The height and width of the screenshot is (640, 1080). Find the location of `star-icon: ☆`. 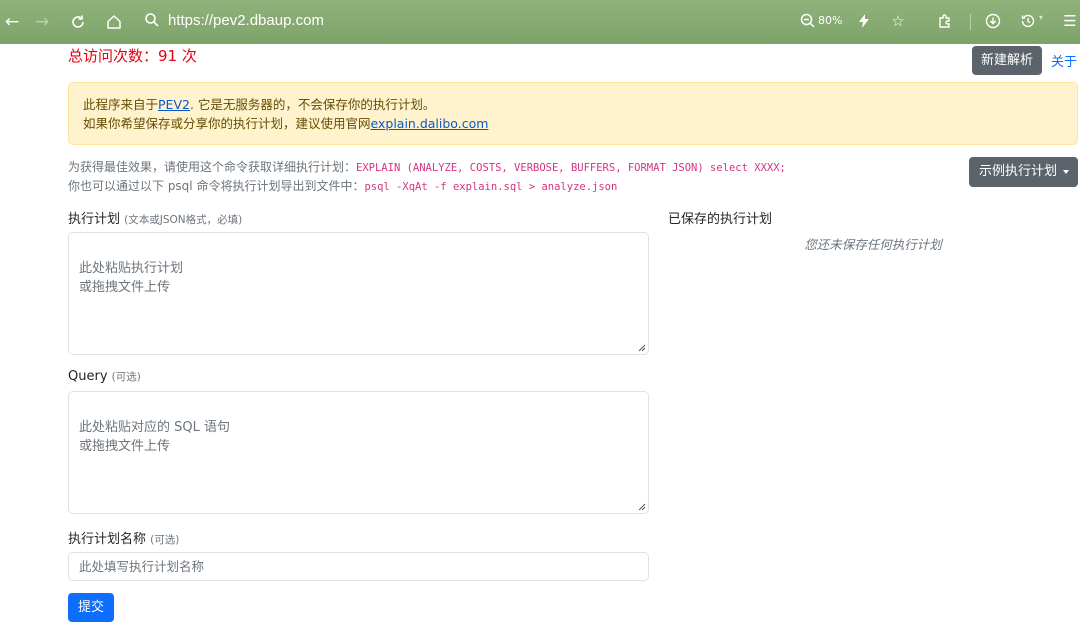

star-icon: ☆ is located at coordinates (898, 21).